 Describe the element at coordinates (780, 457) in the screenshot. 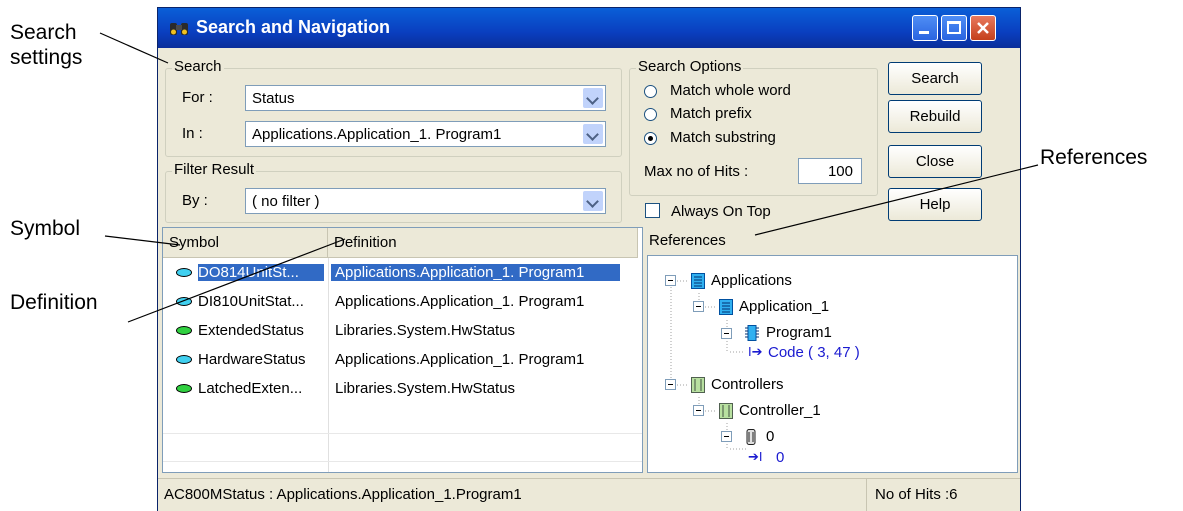

I see `tree-node-hardware-reference: 0` at that location.